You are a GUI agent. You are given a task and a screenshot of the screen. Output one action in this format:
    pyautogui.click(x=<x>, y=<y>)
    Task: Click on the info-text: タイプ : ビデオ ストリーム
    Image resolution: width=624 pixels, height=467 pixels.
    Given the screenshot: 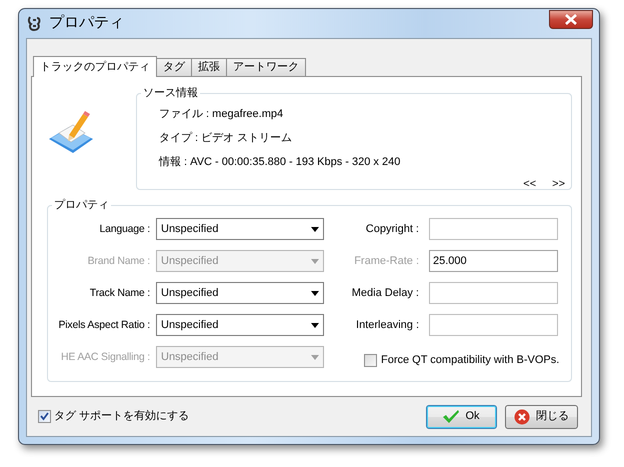 What is the action you would take?
    pyautogui.click(x=225, y=138)
    